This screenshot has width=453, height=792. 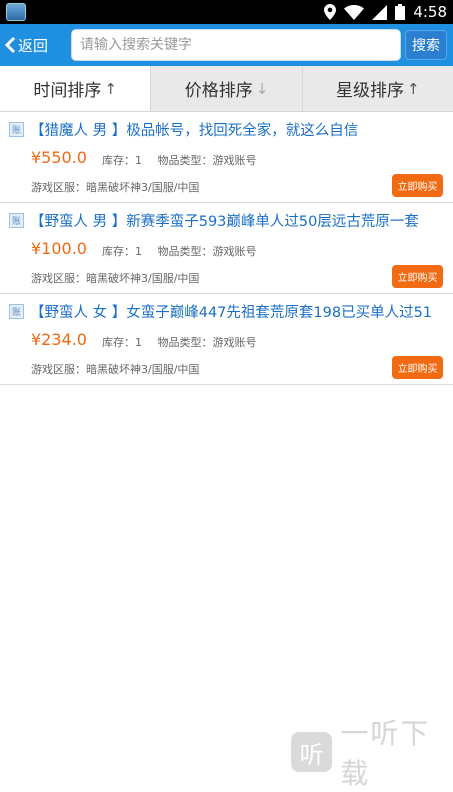 What do you see at coordinates (262, 88) in the screenshot?
I see `arrow-down-icon: ↓` at bounding box center [262, 88].